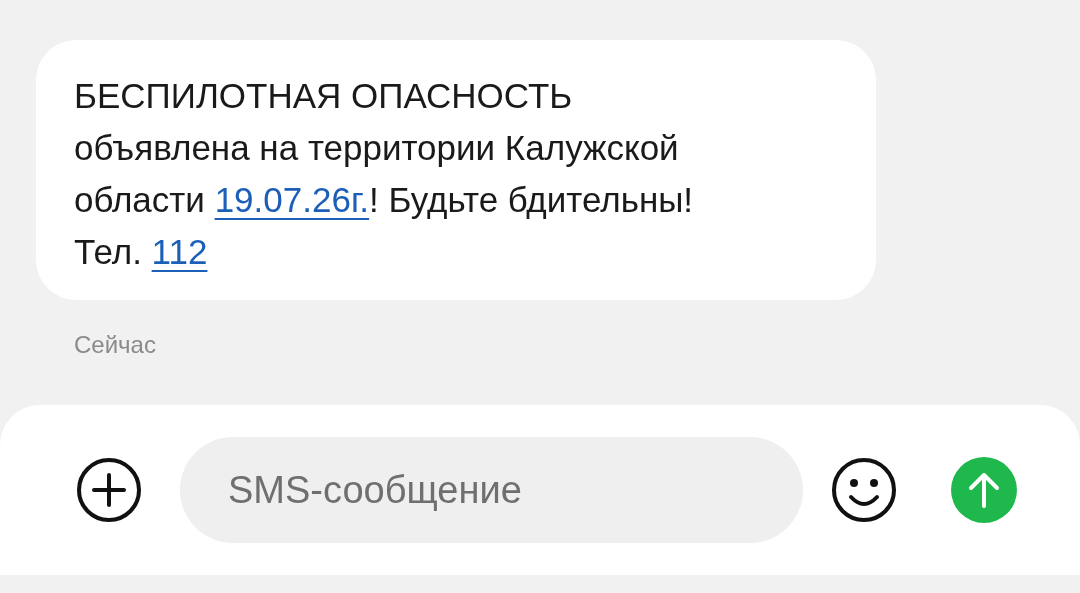 This screenshot has height=593, width=1080. What do you see at coordinates (491, 490) in the screenshot?
I see `message-input-field: SMS-сообщение` at bounding box center [491, 490].